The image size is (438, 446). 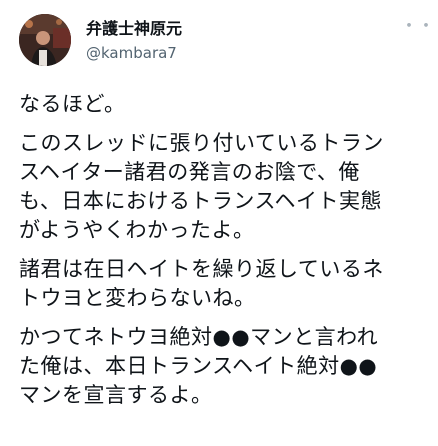 I want to click on avatar, so click(x=45, y=40).